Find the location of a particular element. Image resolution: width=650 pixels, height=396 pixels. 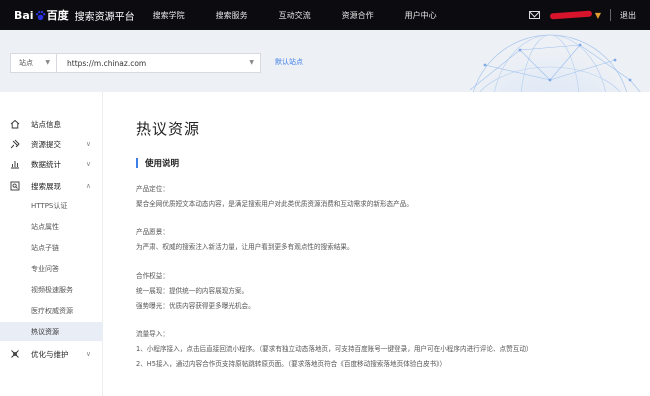

sidebar-item-data-stats: 数据统计 ∨ is located at coordinates (51, 164).